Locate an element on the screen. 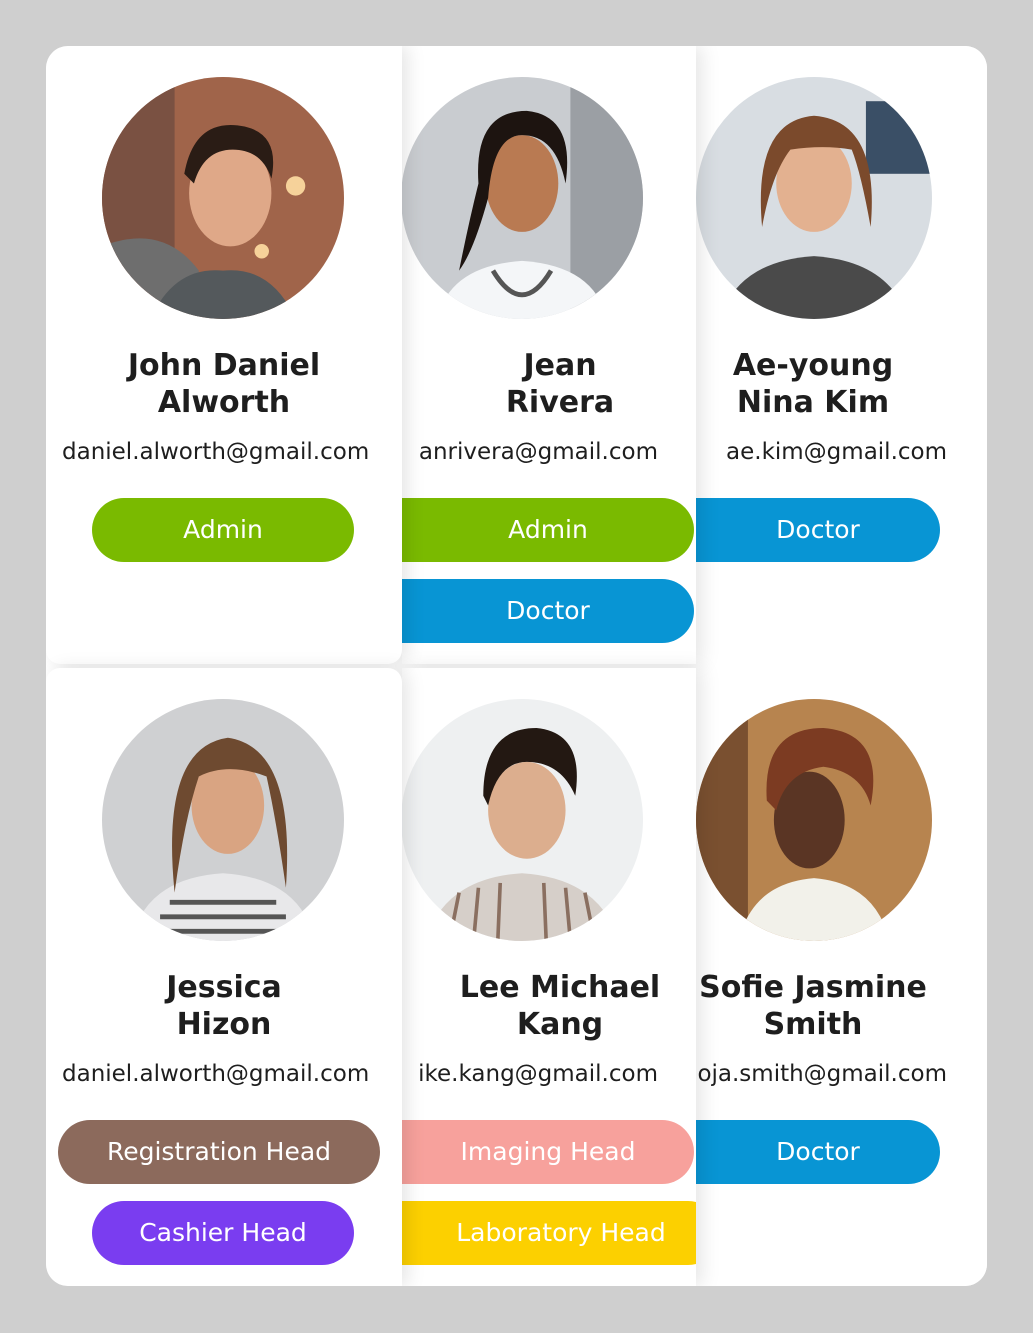 The image size is (1033, 1333). user-email: ae.kim@gmail.com is located at coordinates (836, 452).